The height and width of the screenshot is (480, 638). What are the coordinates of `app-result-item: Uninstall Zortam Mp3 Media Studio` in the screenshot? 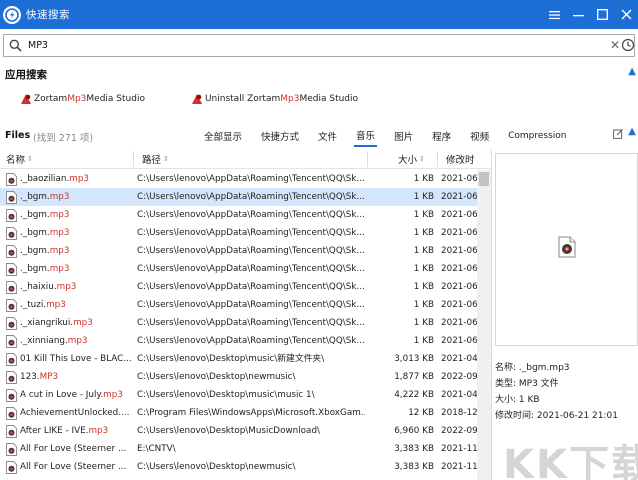 It's located at (274, 99).